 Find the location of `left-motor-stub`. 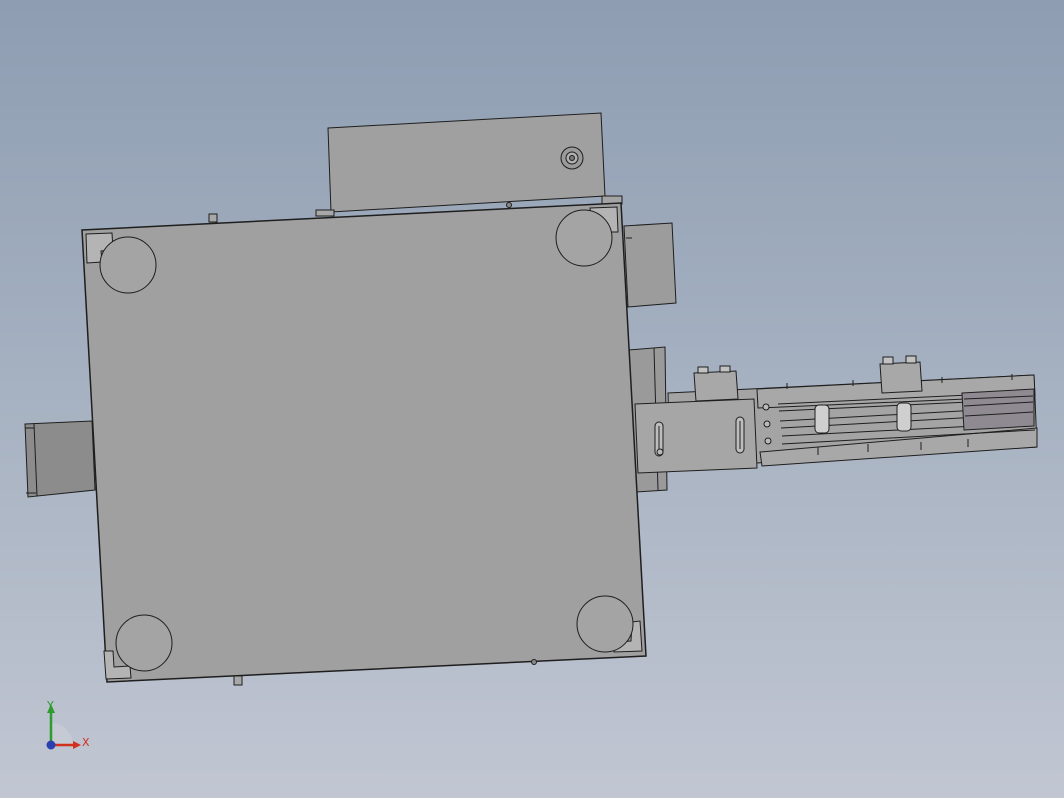

left-motor-stub is located at coordinates (60, 459).